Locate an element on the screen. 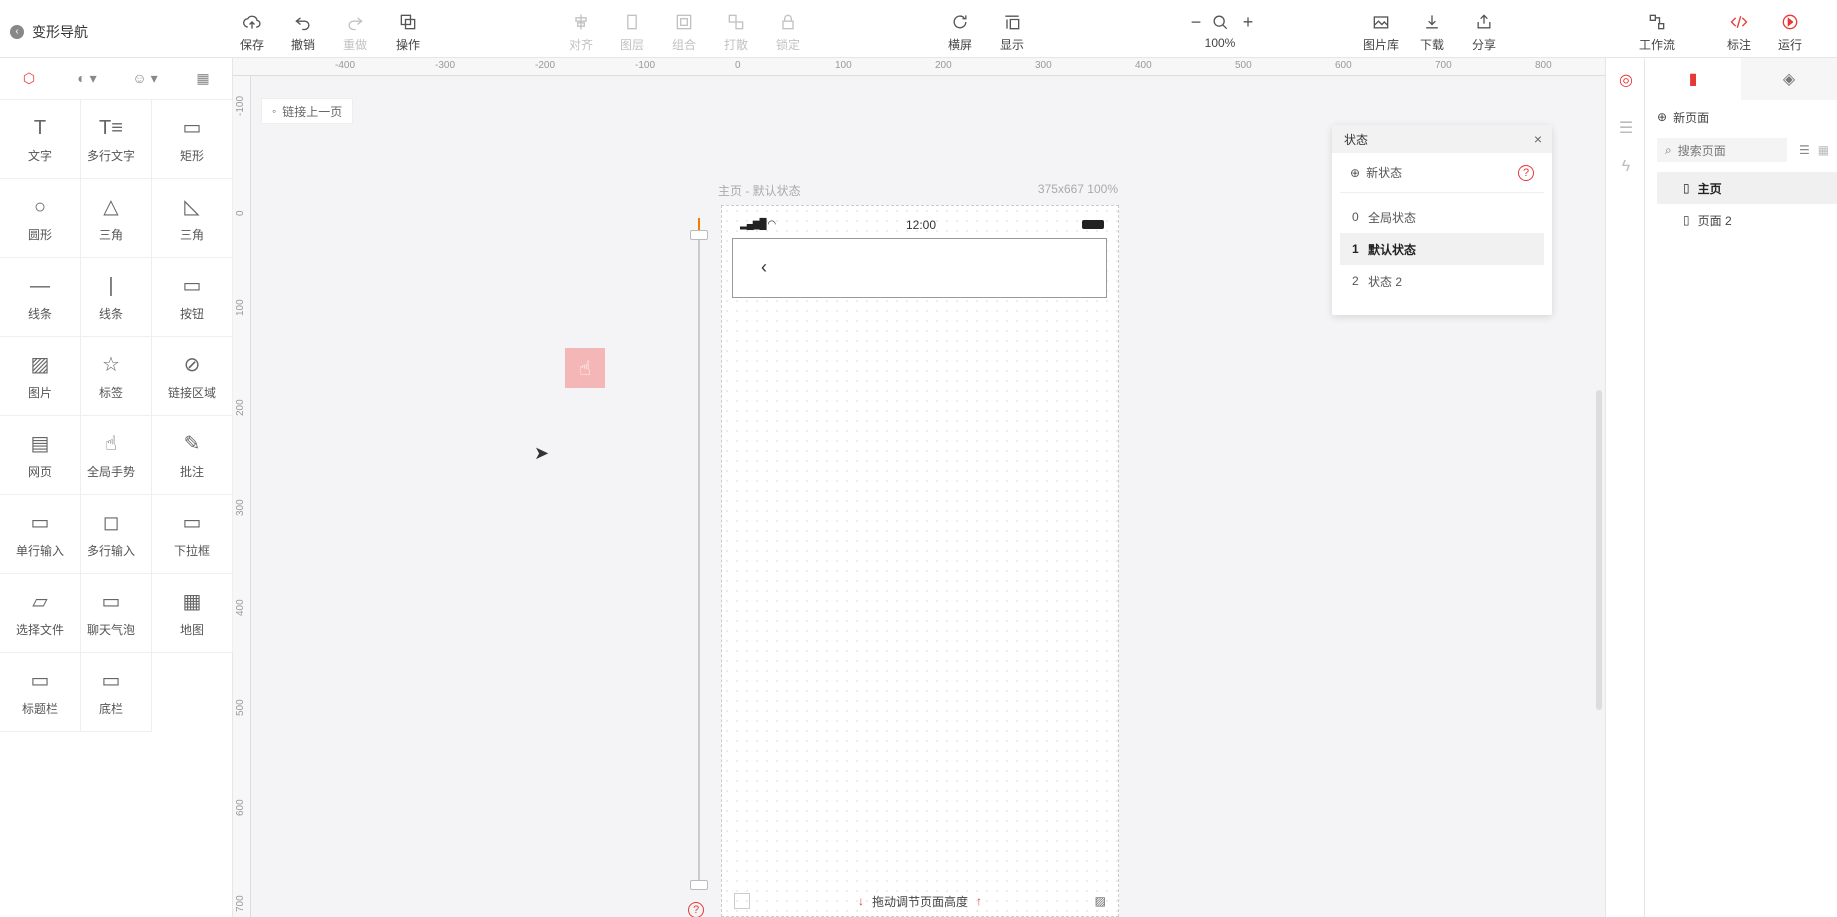  undo-button: 撤销 is located at coordinates (303, 31).